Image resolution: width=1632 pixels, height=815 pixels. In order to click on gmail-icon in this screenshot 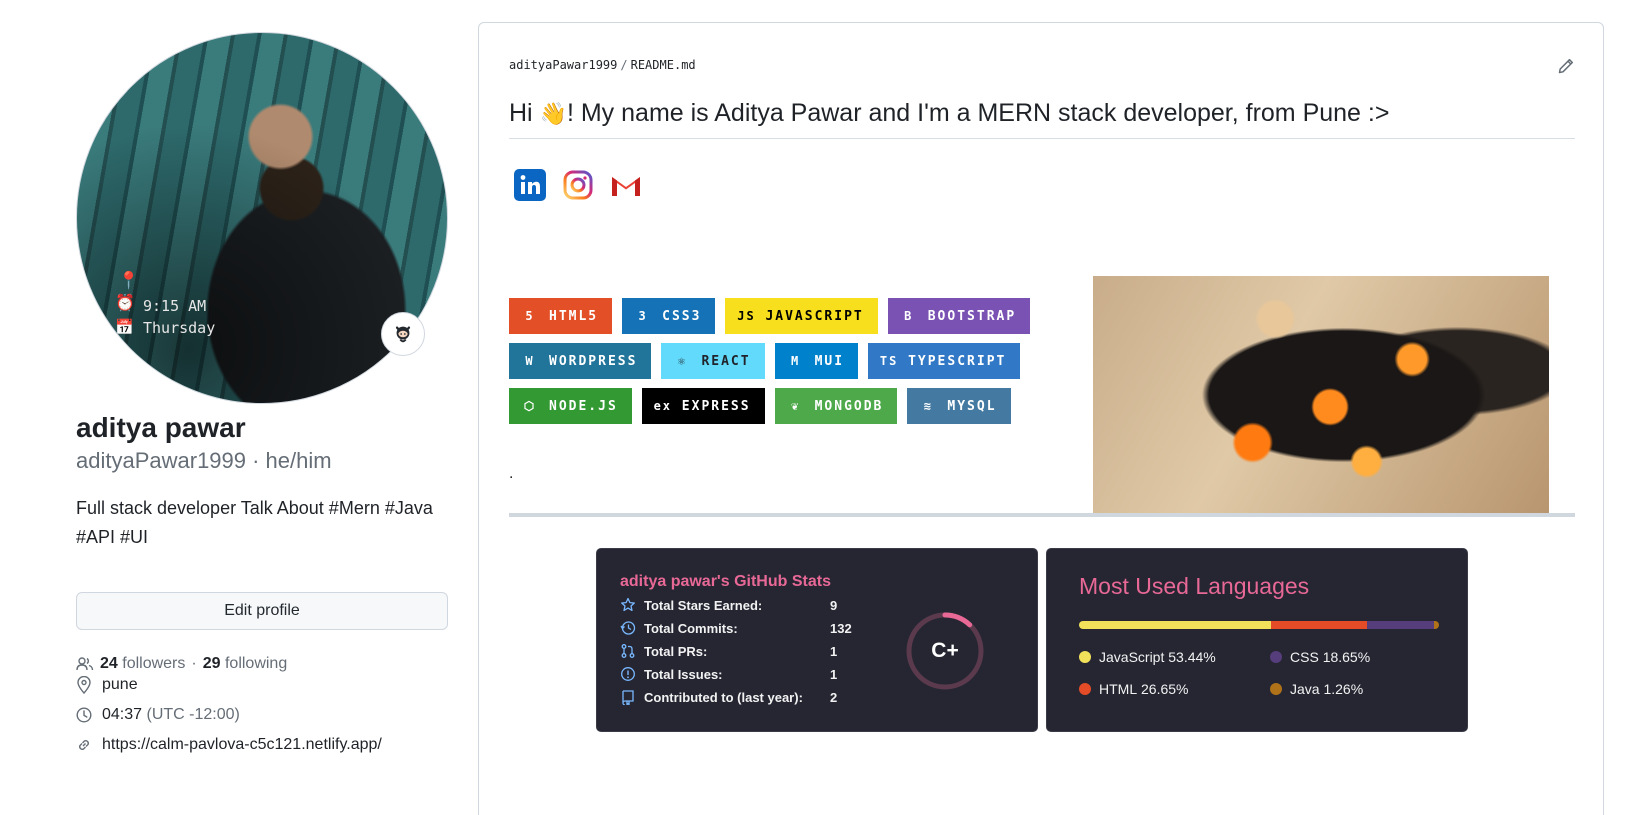, I will do `click(626, 185)`.